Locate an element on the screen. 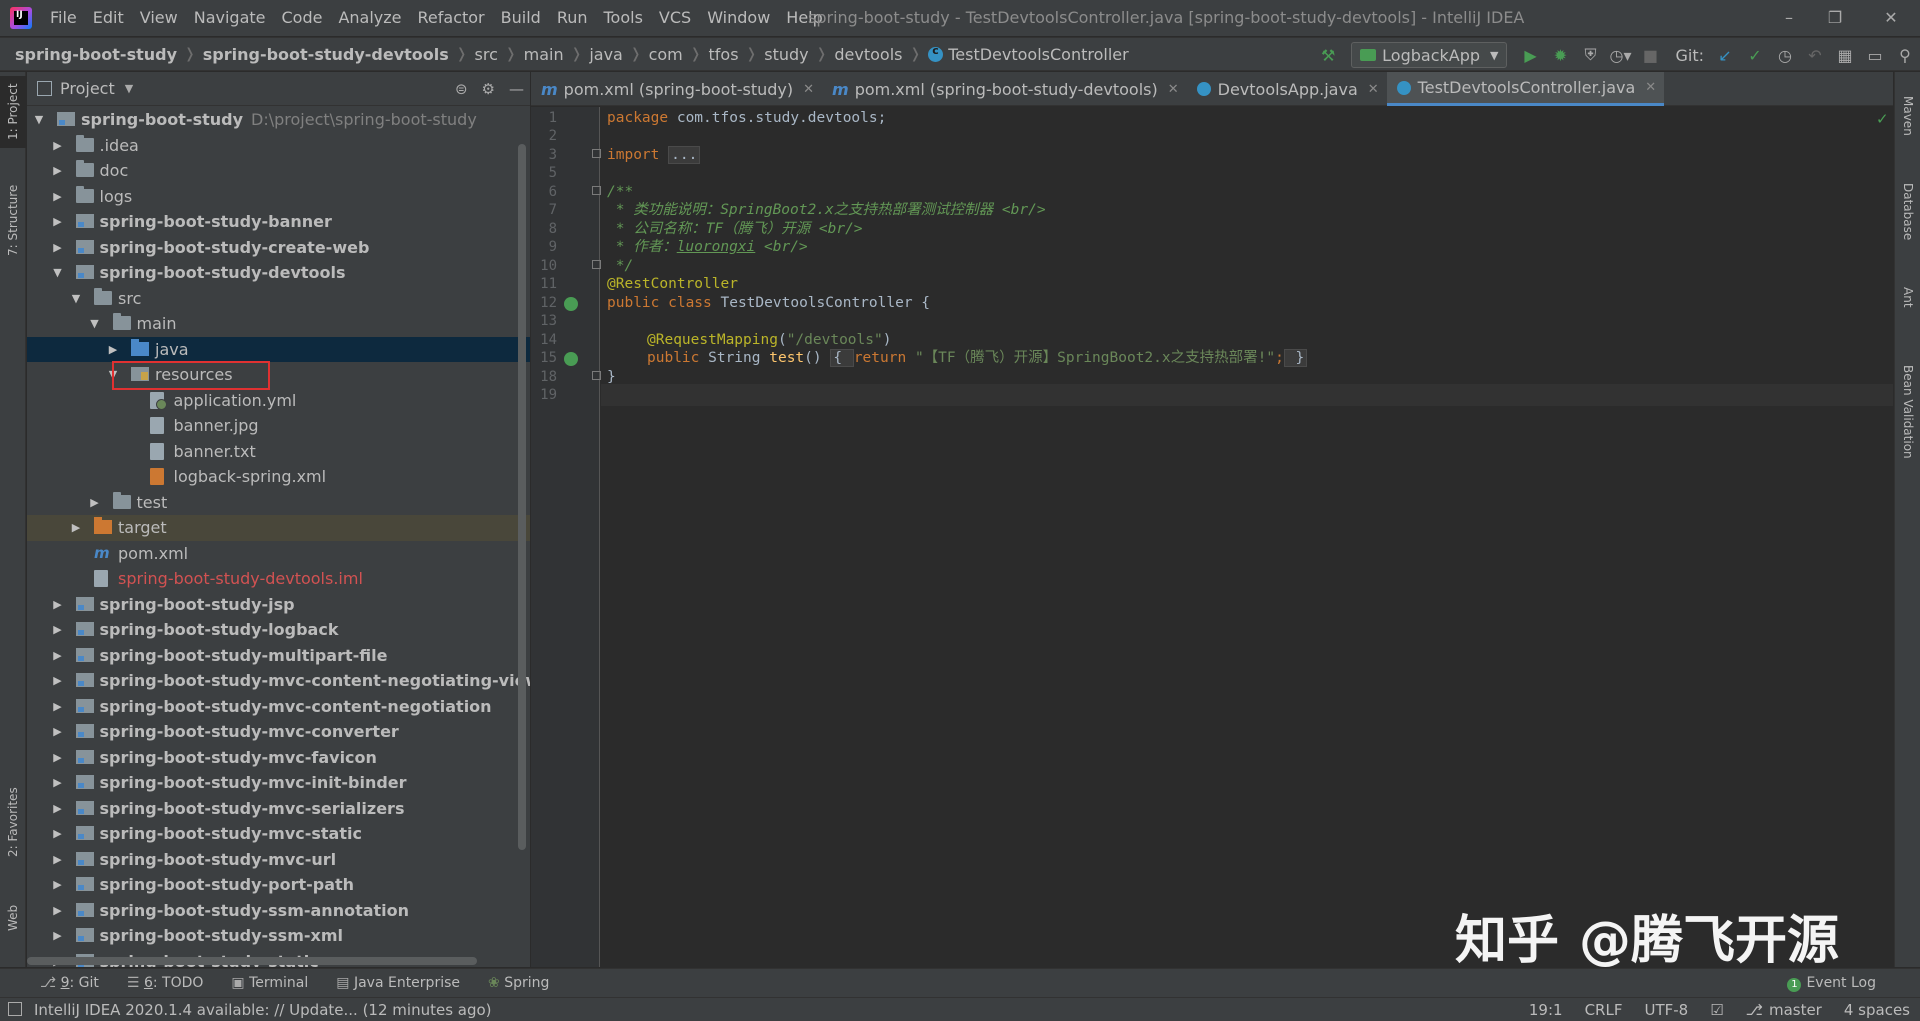 The width and height of the screenshot is (1920, 1021). inspection-ok-icon: ✓ is located at coordinates (1882, 119).